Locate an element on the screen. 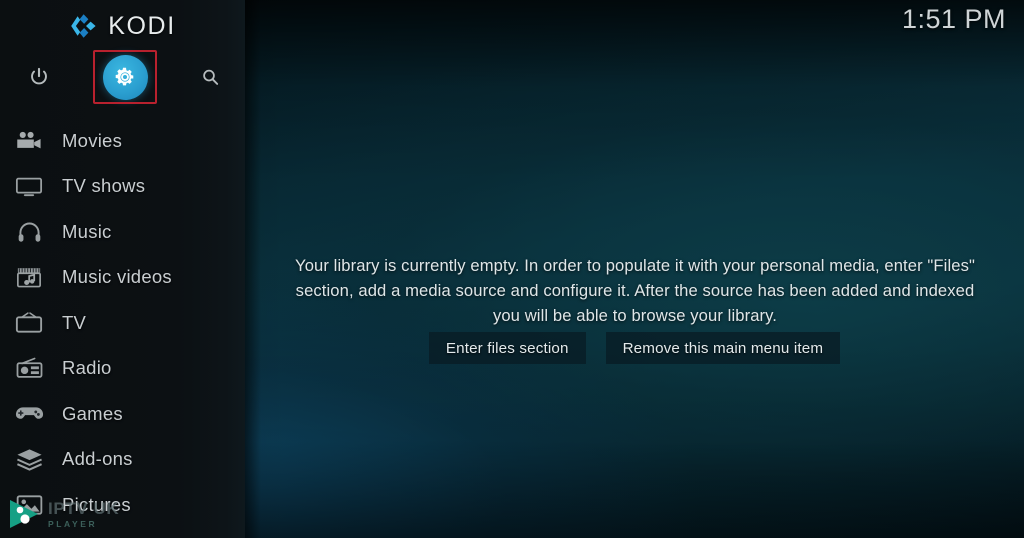 This screenshot has height=538, width=1024. sidebar-item-label: Music videos is located at coordinates (117, 277).